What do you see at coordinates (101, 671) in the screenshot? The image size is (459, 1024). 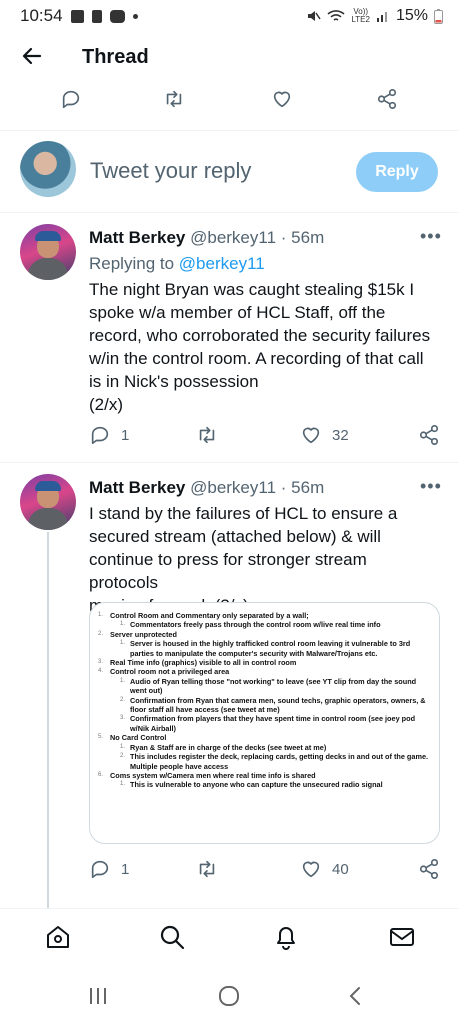 I see `attachment-item-number: 4.` at bounding box center [101, 671].